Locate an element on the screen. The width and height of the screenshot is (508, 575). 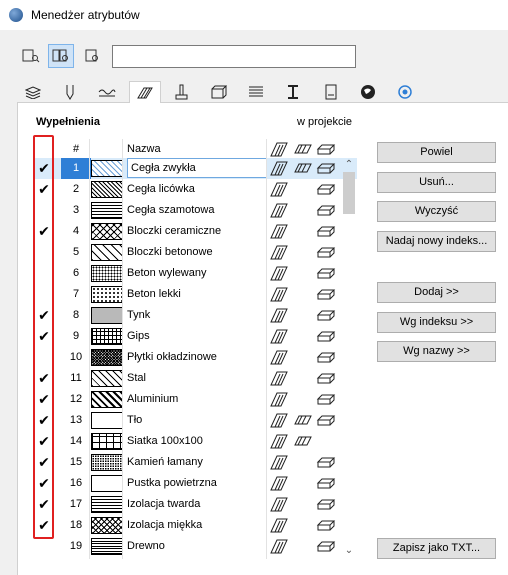
view-single-button is located at coordinates (31, 56).